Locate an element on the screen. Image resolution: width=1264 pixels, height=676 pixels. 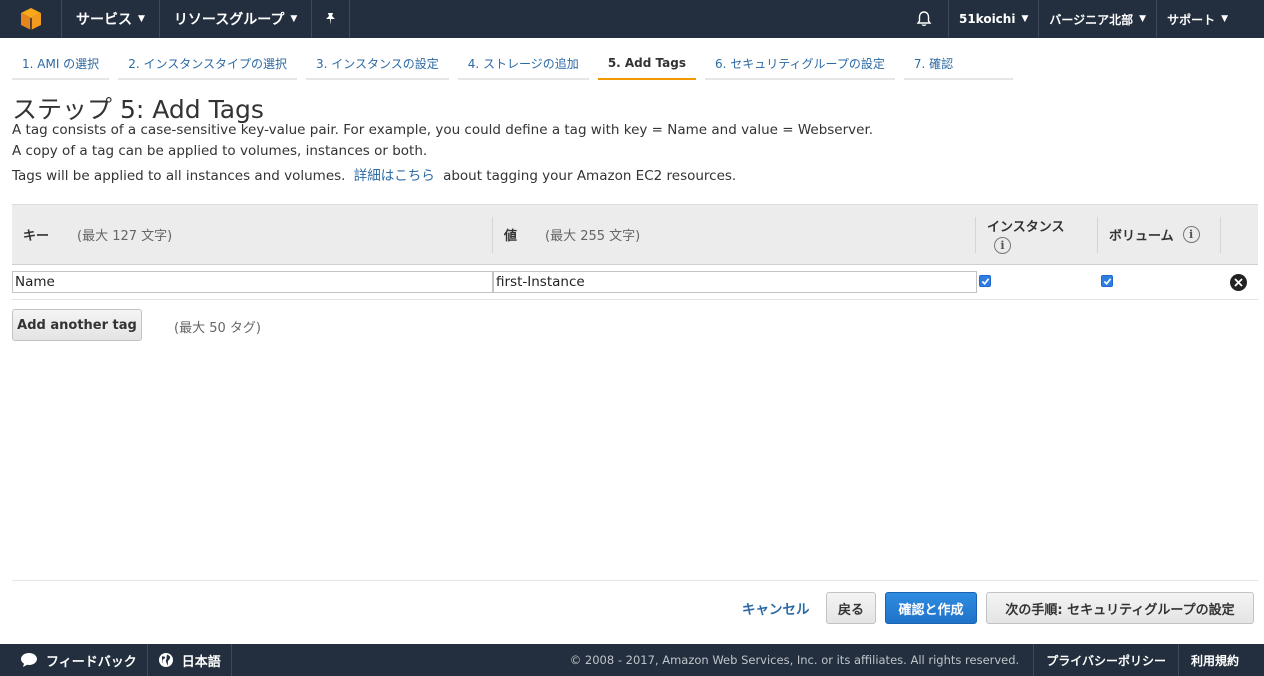
globe-icon is located at coordinates (166, 660).